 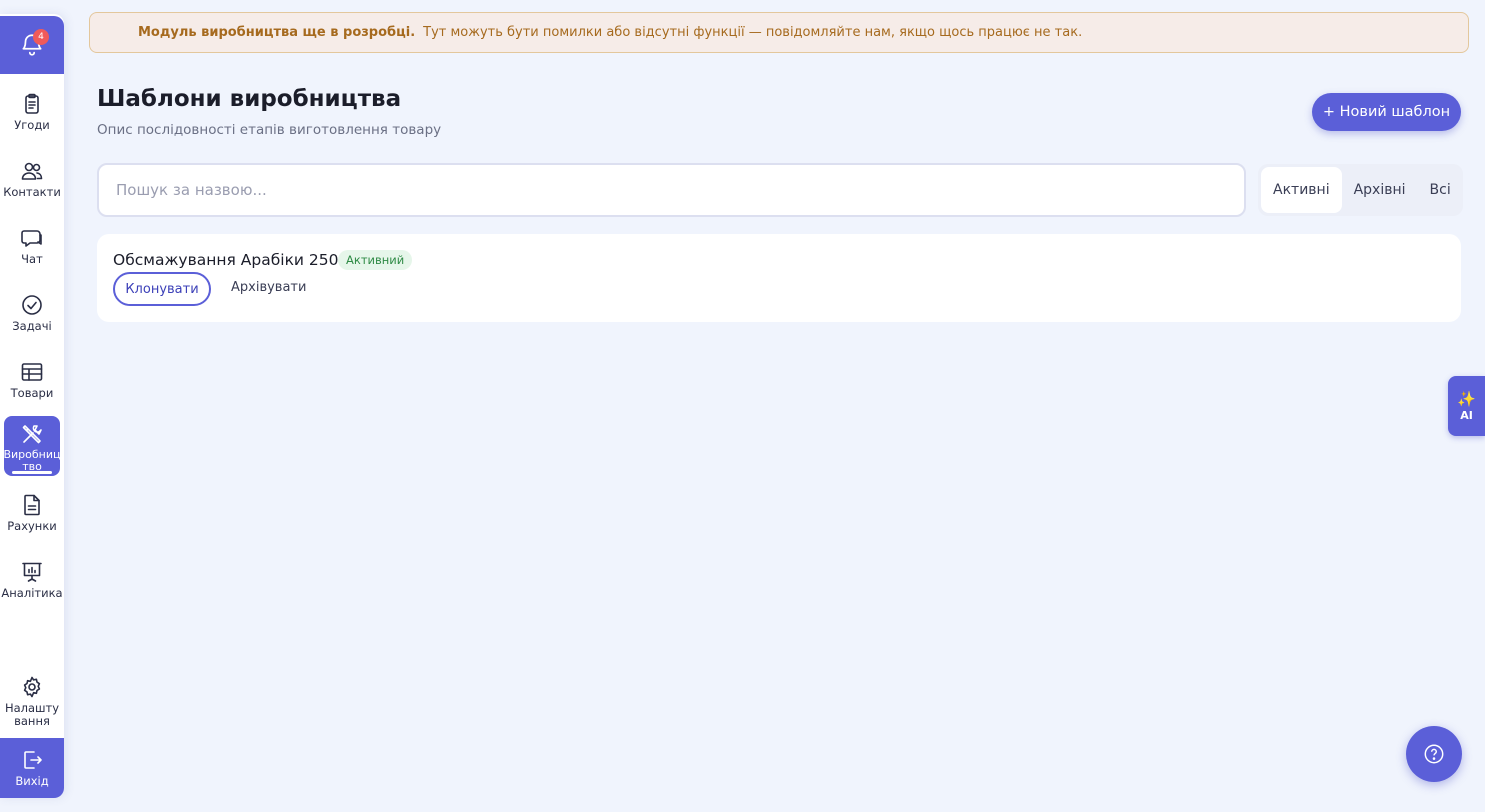 I want to click on archive-button: Архівувати, so click(x=268, y=287).